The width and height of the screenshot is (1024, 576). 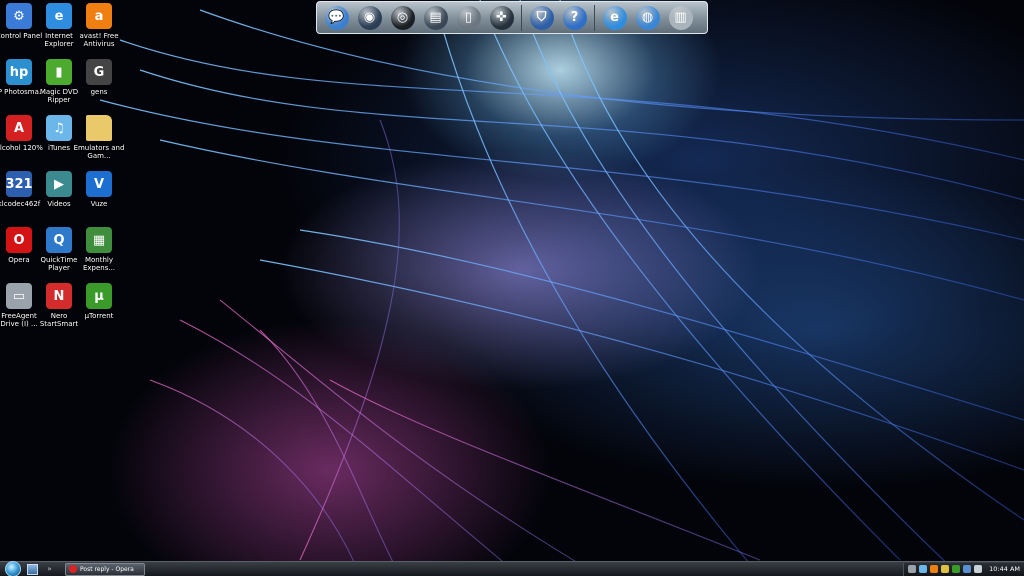 What do you see at coordinates (99, 128) in the screenshot?
I see `folder-icon` at bounding box center [99, 128].